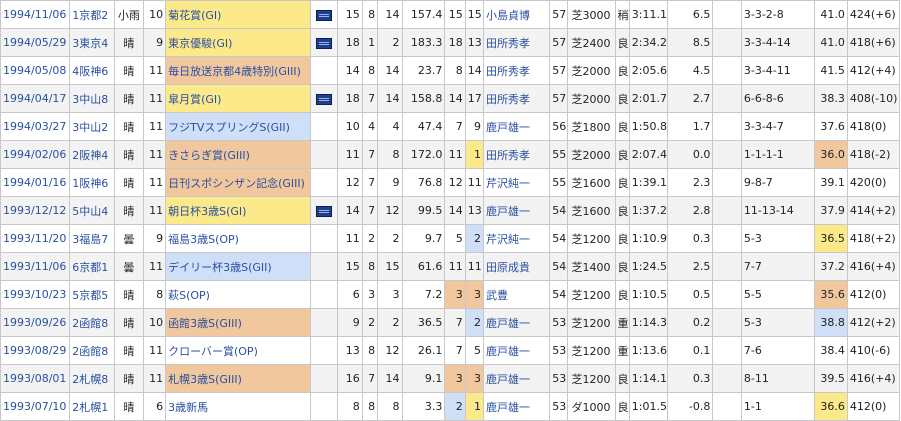 The height and width of the screenshot is (421, 901). Describe the element at coordinates (238, 406) in the screenshot. I see `race-name: 3歳新馬` at that location.